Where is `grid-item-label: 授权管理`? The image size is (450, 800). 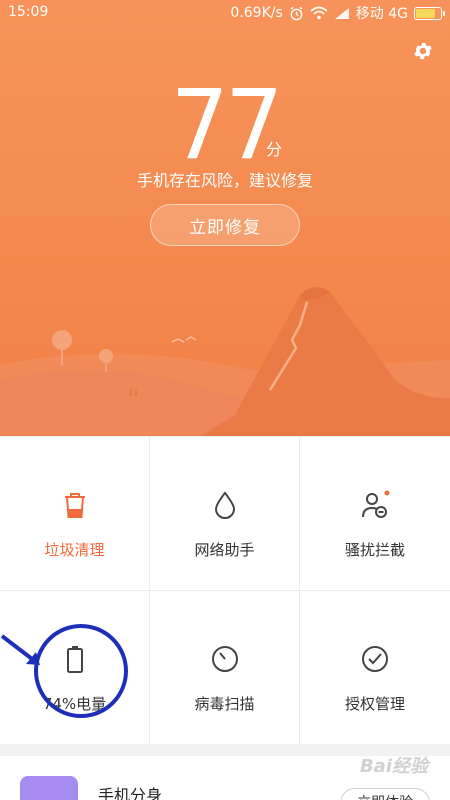
grid-item-label: 授权管理 is located at coordinates (374, 704).